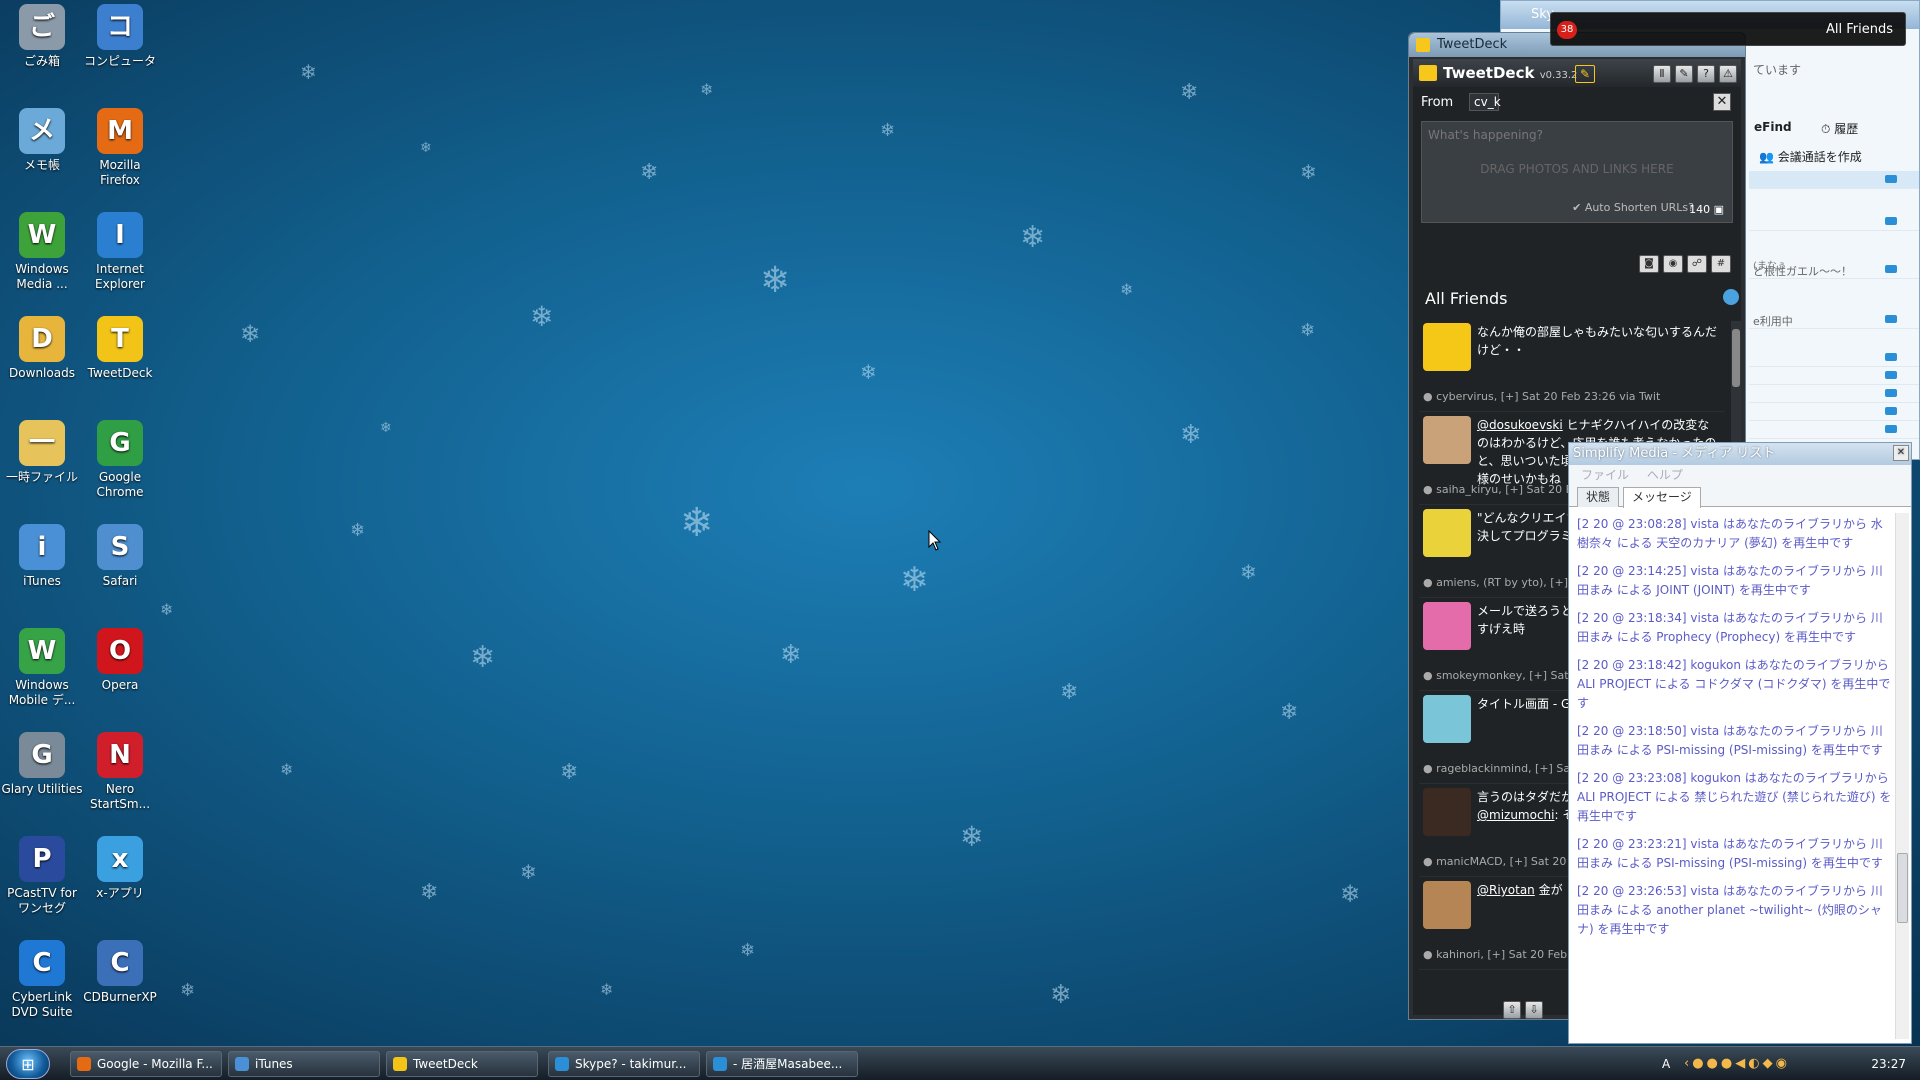 The height and width of the screenshot is (1080, 1920). What do you see at coordinates (42, 556) in the screenshot?
I see `desktop-icon: i iTunes` at bounding box center [42, 556].